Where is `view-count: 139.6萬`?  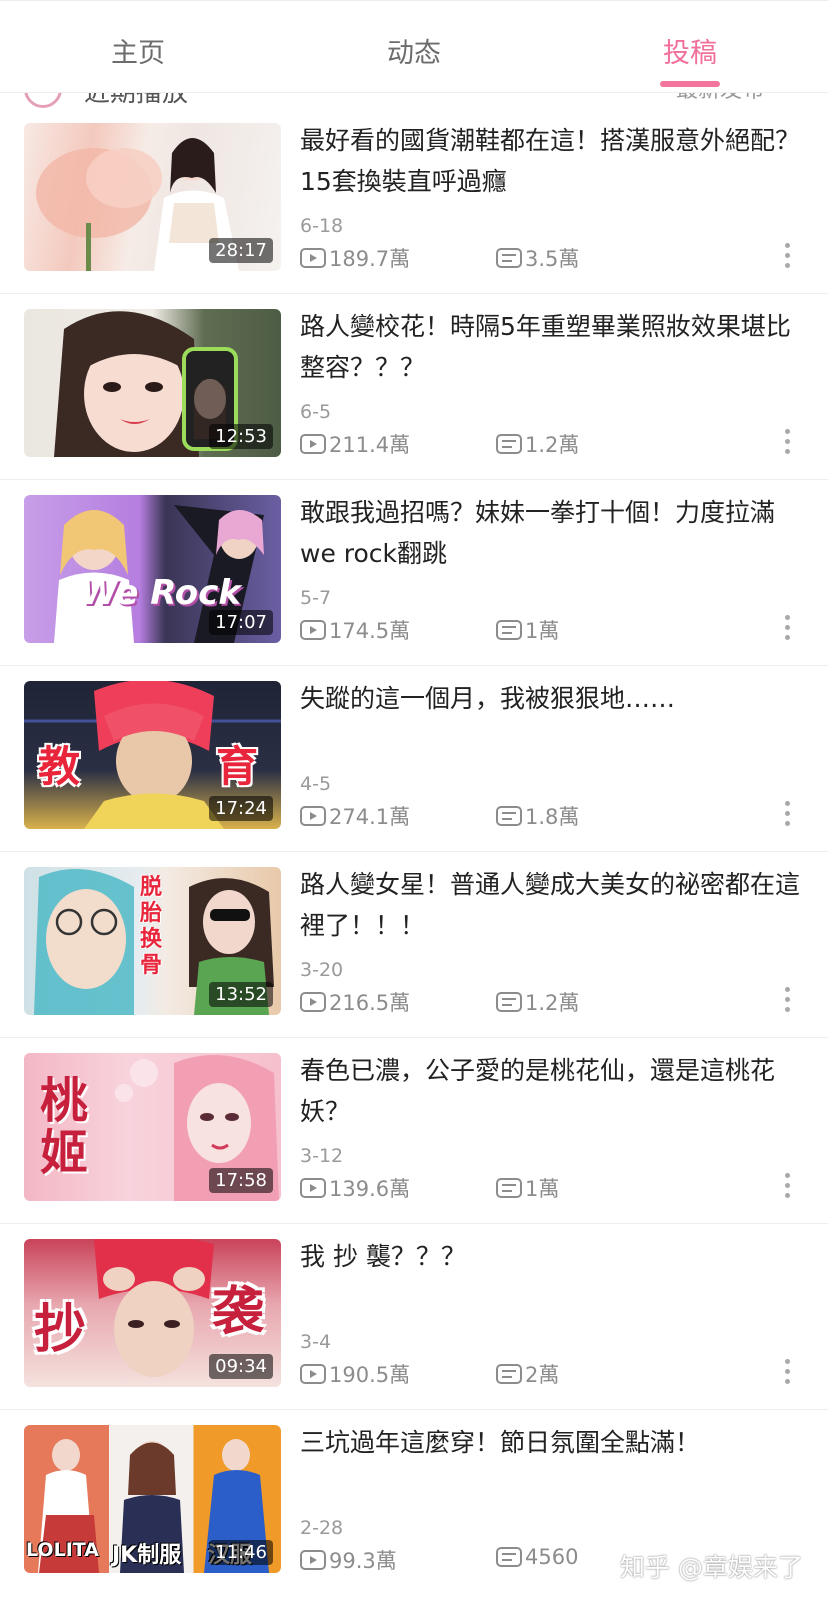 view-count: 139.6萬 is located at coordinates (355, 1188).